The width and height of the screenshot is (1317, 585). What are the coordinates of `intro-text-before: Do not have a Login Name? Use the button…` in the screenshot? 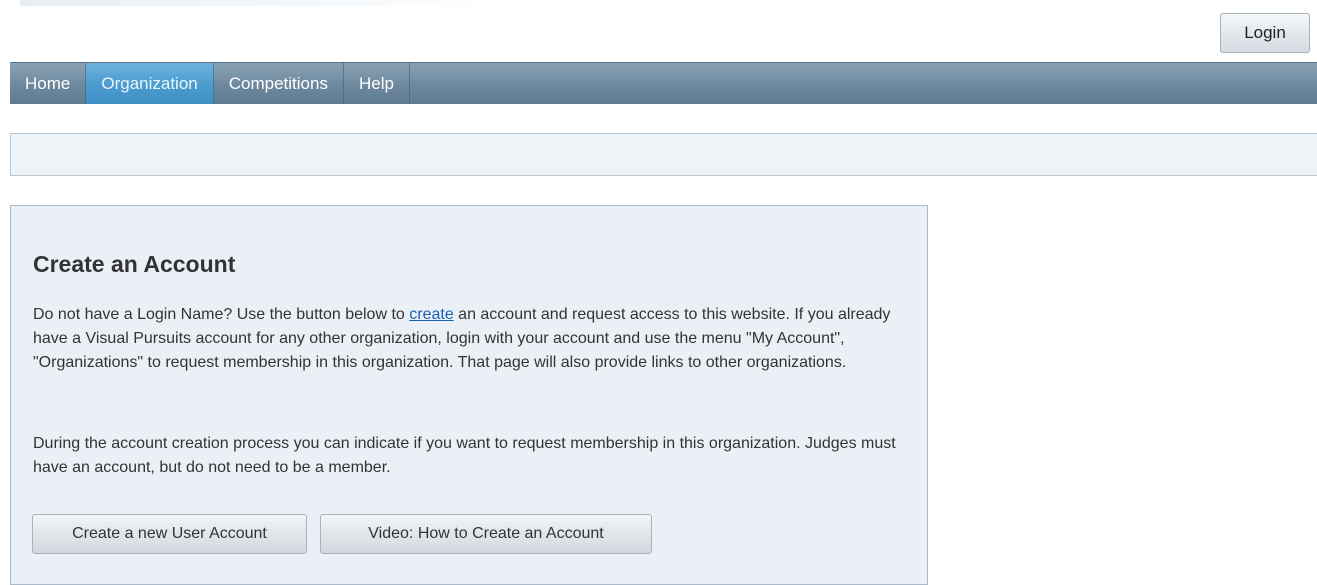 It's located at (221, 314).